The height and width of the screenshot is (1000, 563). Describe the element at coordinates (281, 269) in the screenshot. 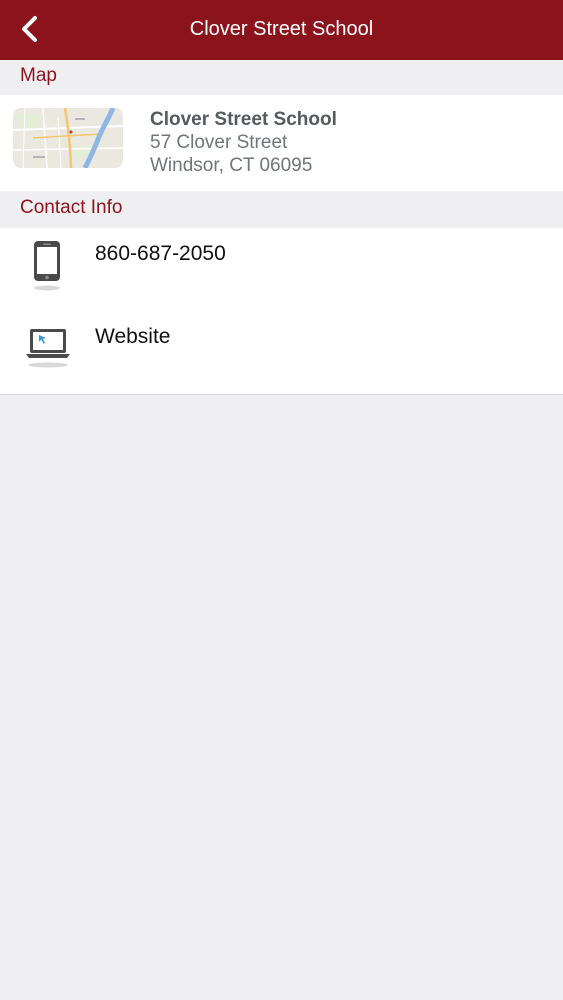

I see `phone-row: 860-687-2050` at that location.